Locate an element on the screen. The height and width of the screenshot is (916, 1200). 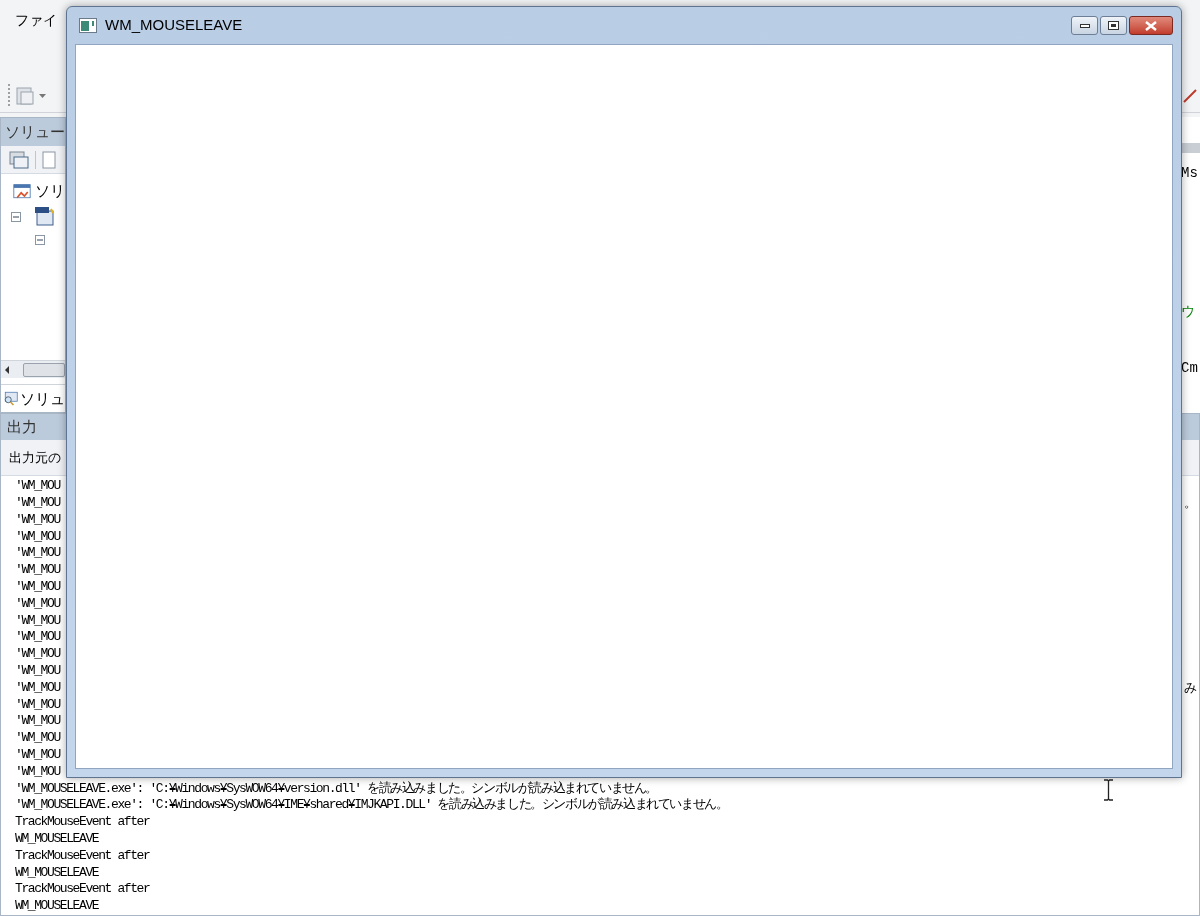
properties-icon is located at coordinates (19, 159).